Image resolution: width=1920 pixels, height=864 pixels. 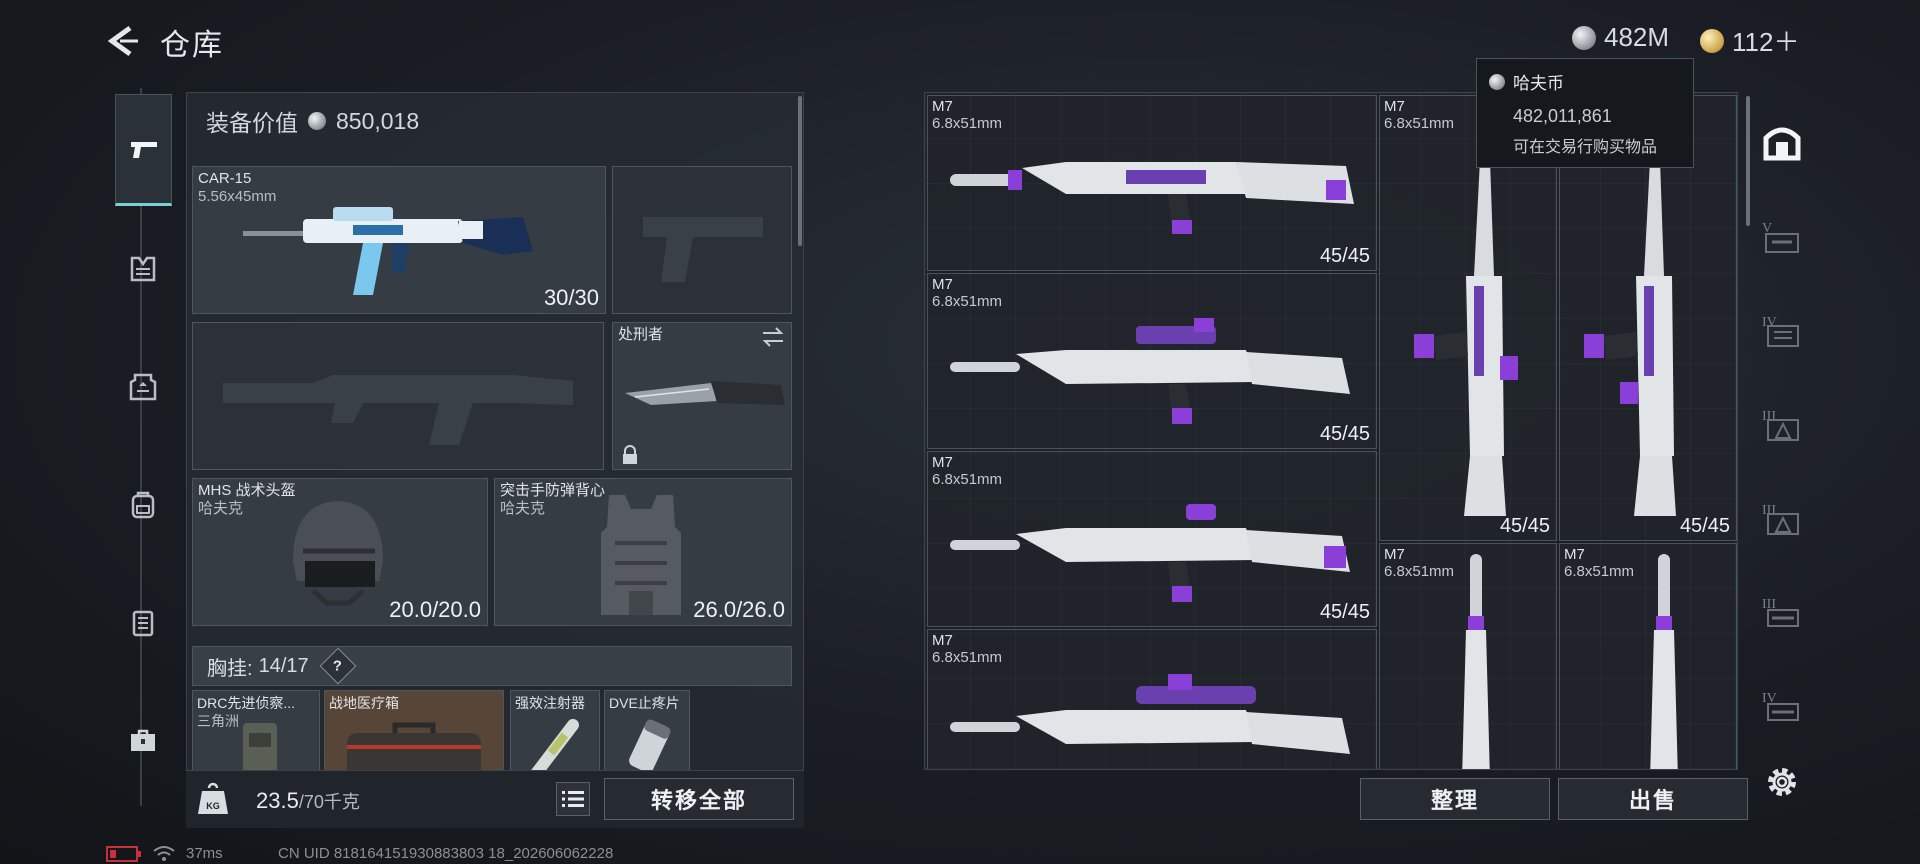 I want to click on helmet-name: MHS 战术头盔, so click(x=247, y=490).